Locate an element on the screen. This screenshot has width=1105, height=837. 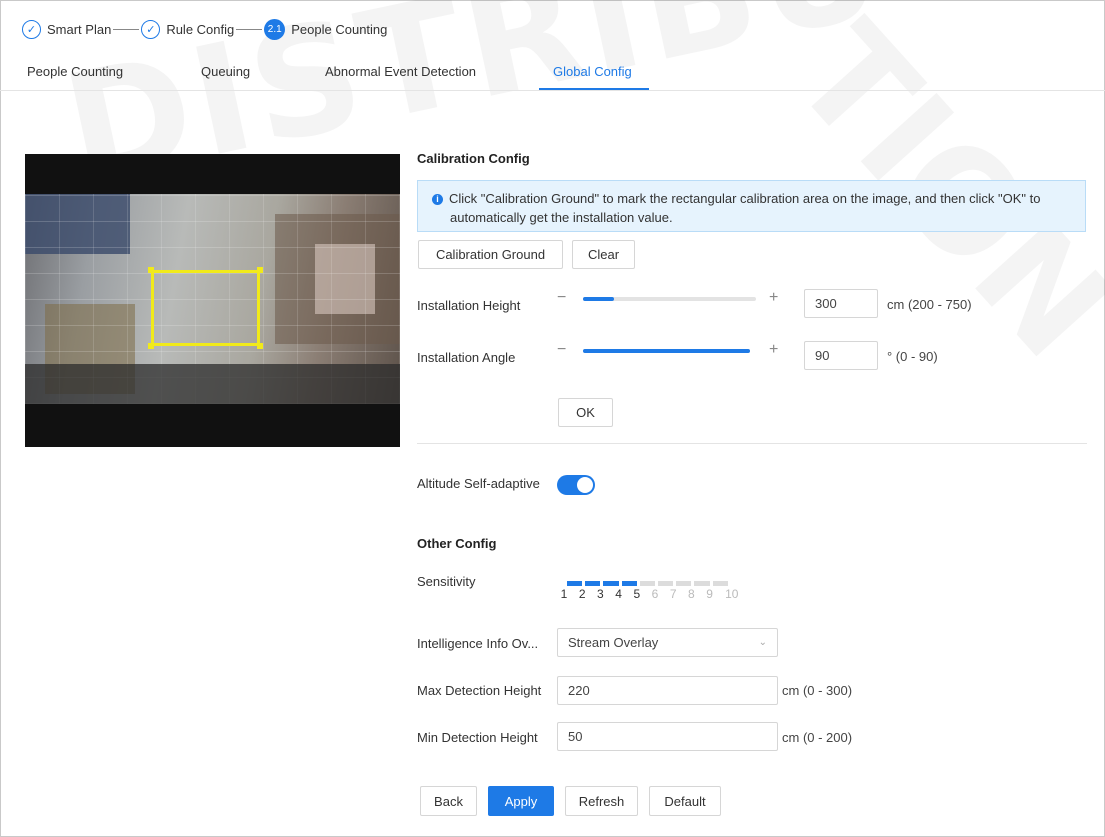
installation-angle-label: Installation Angle is located at coordinates (466, 357).